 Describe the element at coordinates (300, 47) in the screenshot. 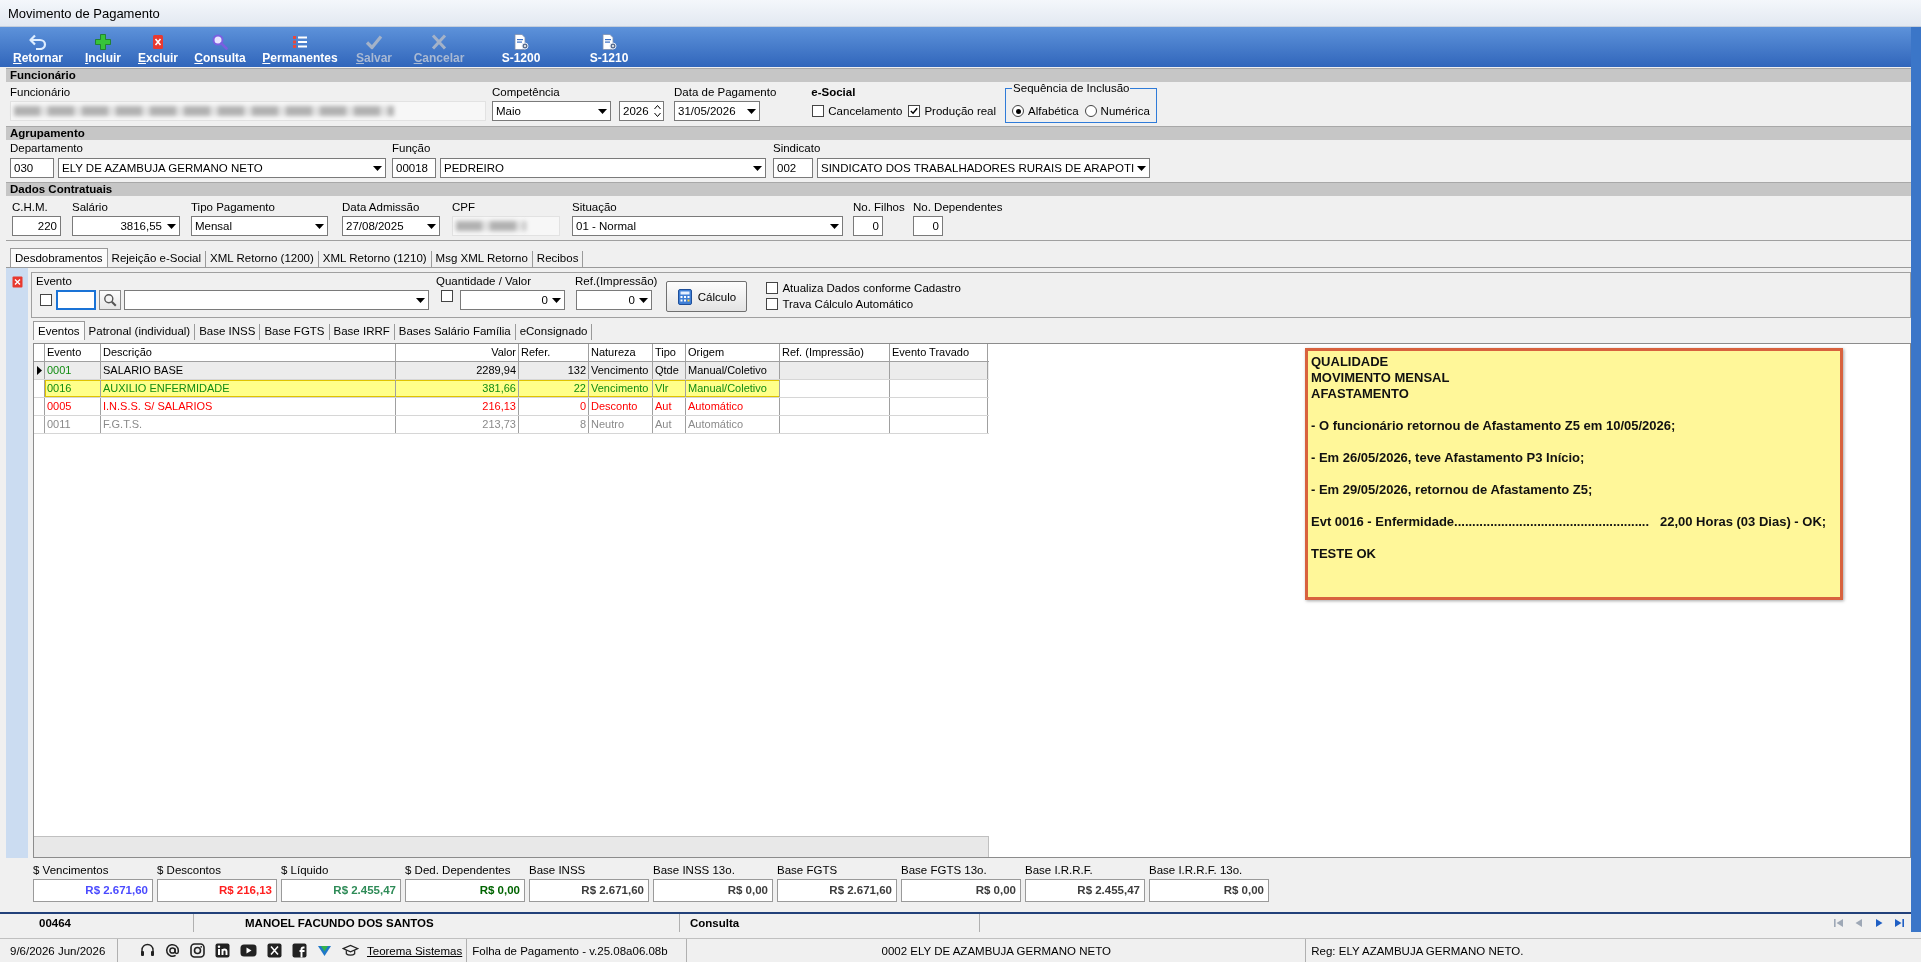

I see `toolbar-button: Permanentes` at that location.